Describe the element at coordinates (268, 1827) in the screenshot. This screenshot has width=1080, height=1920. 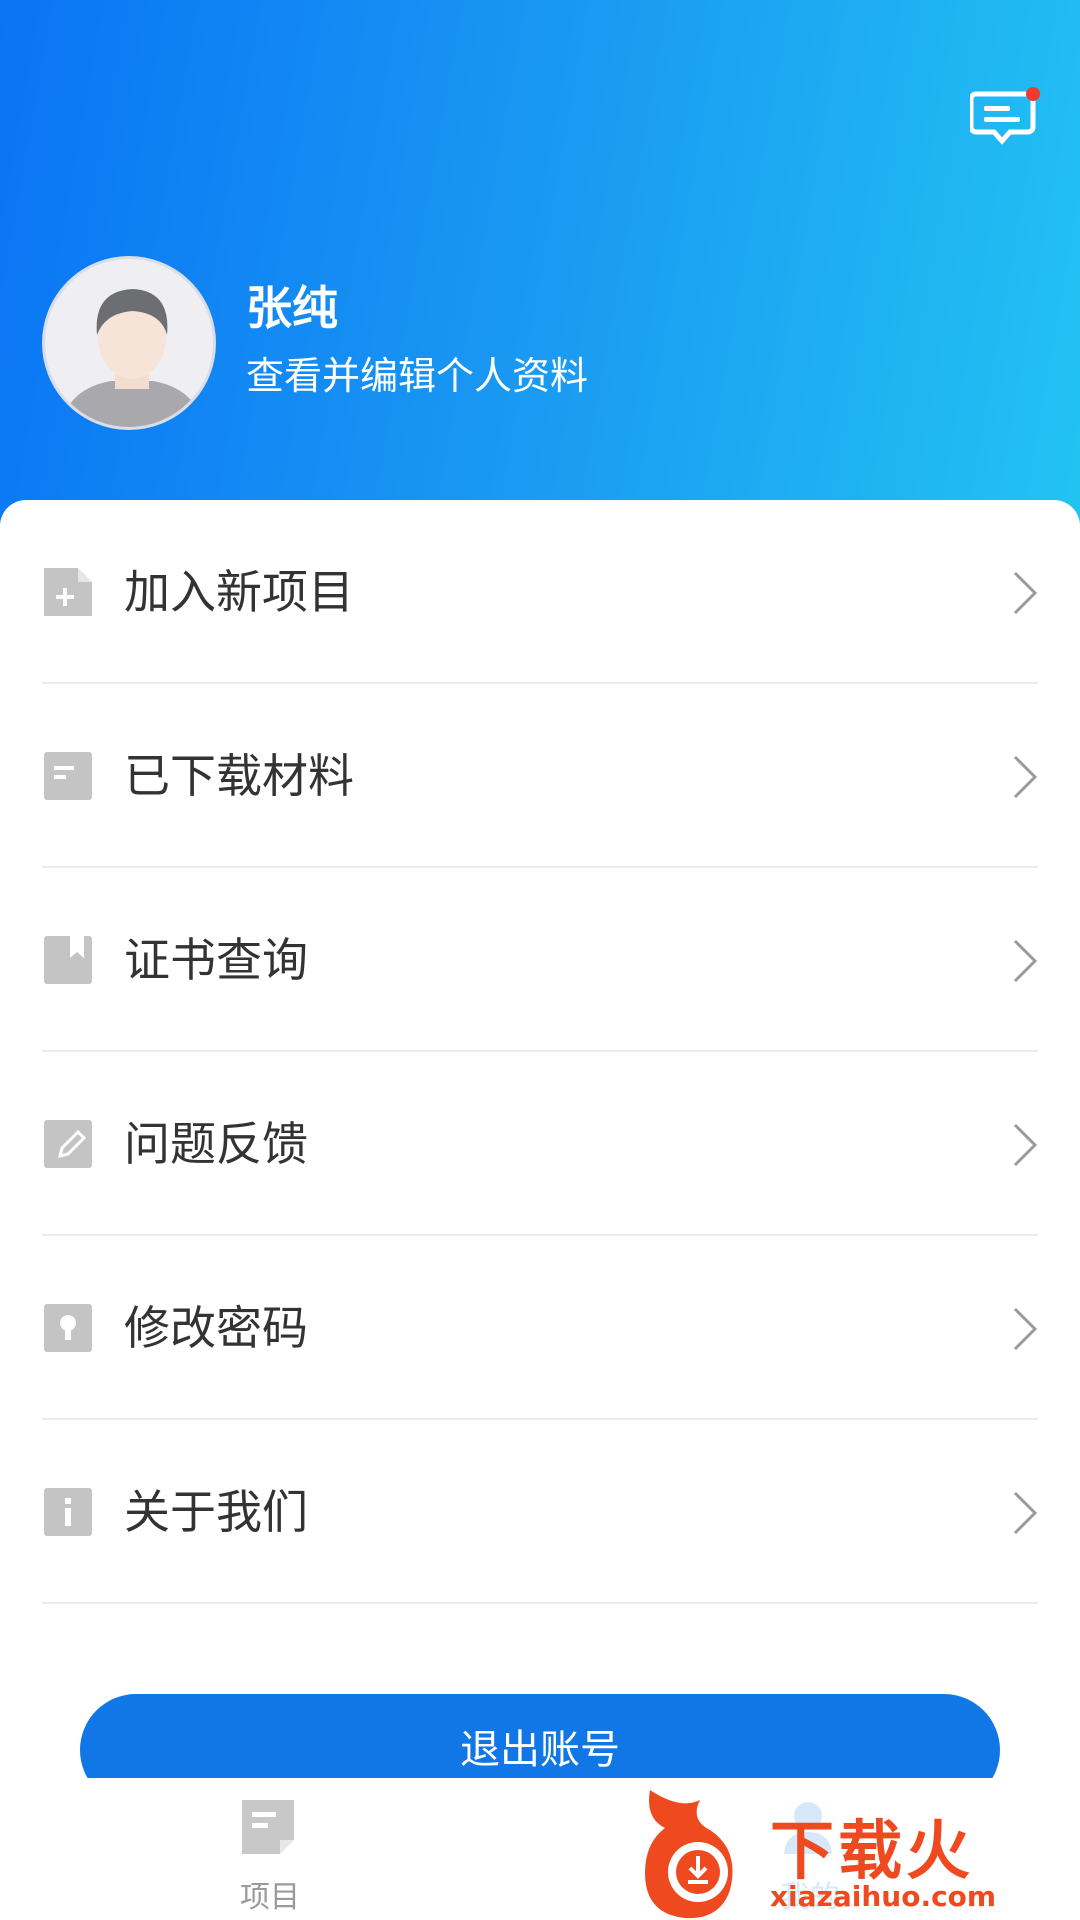
I see `project-icon` at that location.